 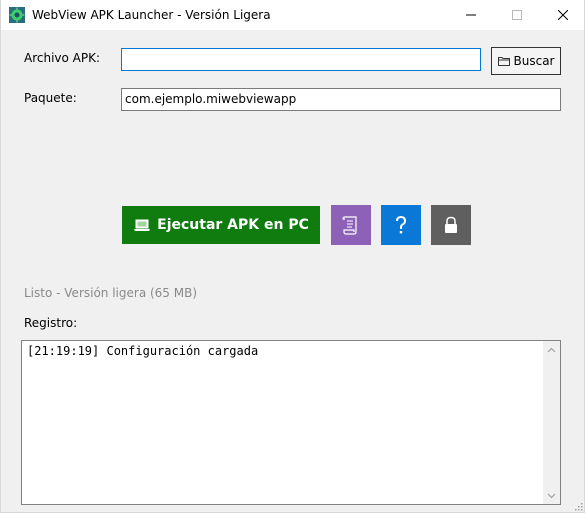 I want to click on log-scrollbar, so click(x=551, y=422).